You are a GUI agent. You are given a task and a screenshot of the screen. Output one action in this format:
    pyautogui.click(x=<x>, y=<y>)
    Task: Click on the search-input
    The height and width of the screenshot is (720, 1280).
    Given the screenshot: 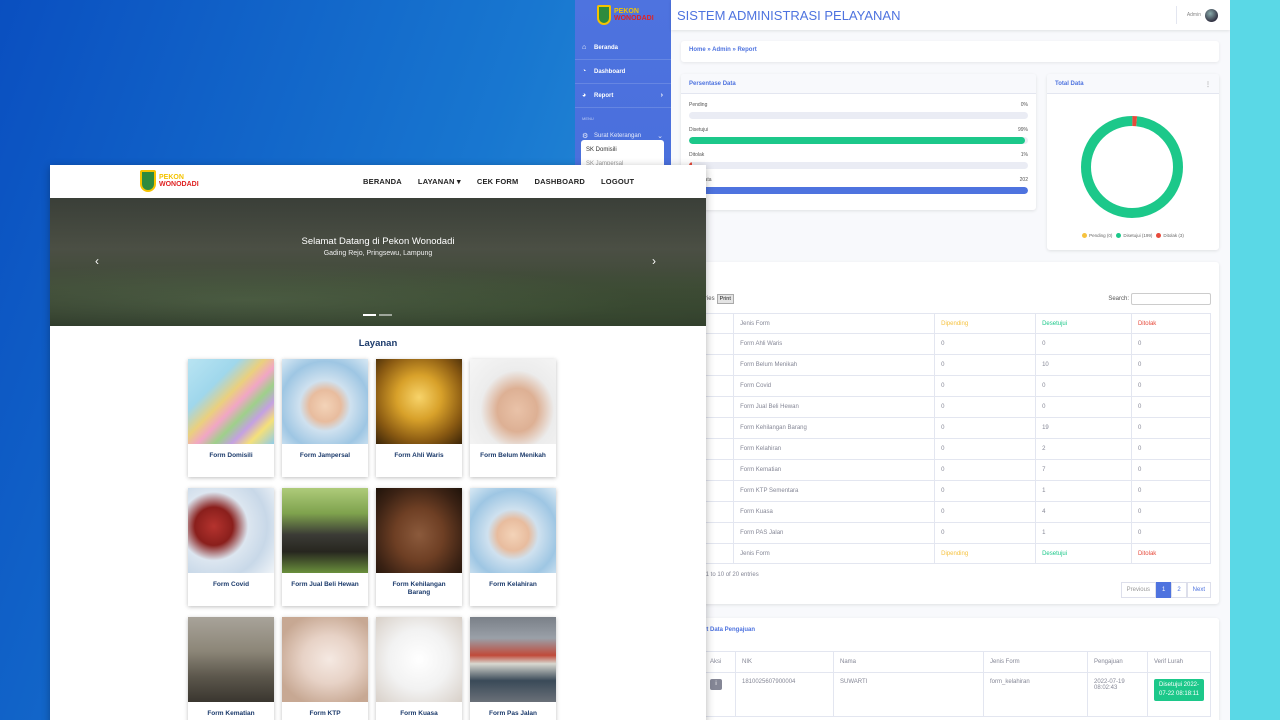 What is the action you would take?
    pyautogui.click(x=1171, y=299)
    